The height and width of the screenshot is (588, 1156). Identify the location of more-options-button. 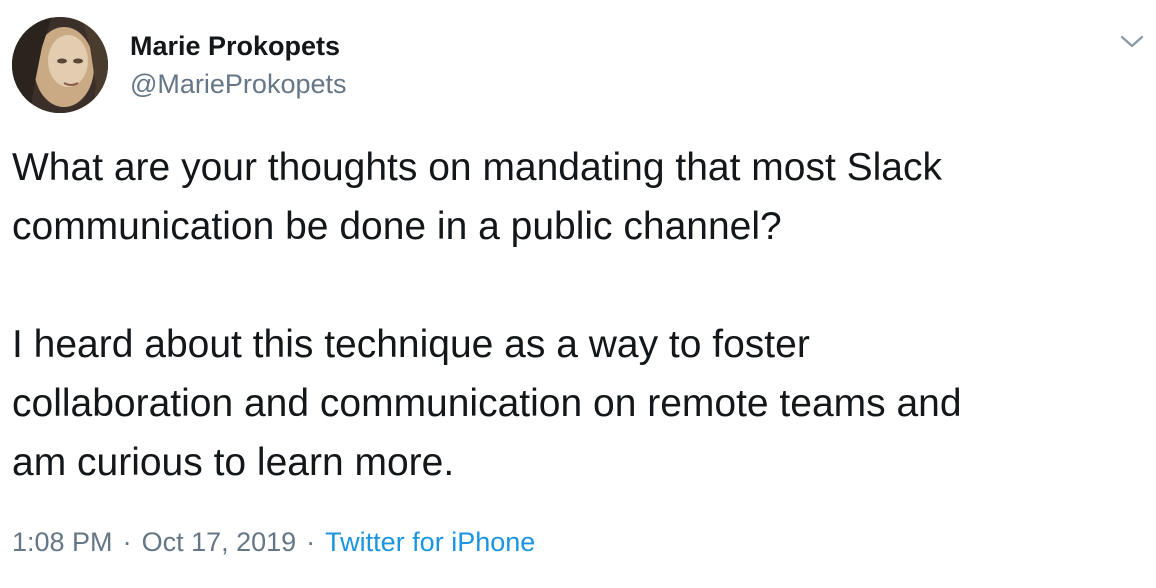
(1132, 42).